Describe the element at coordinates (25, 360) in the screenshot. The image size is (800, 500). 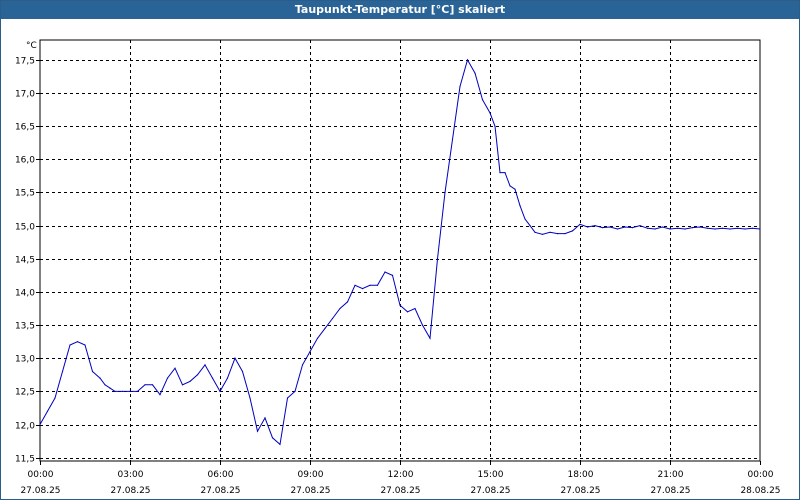
I see `y-tick-label: 13,0` at that location.